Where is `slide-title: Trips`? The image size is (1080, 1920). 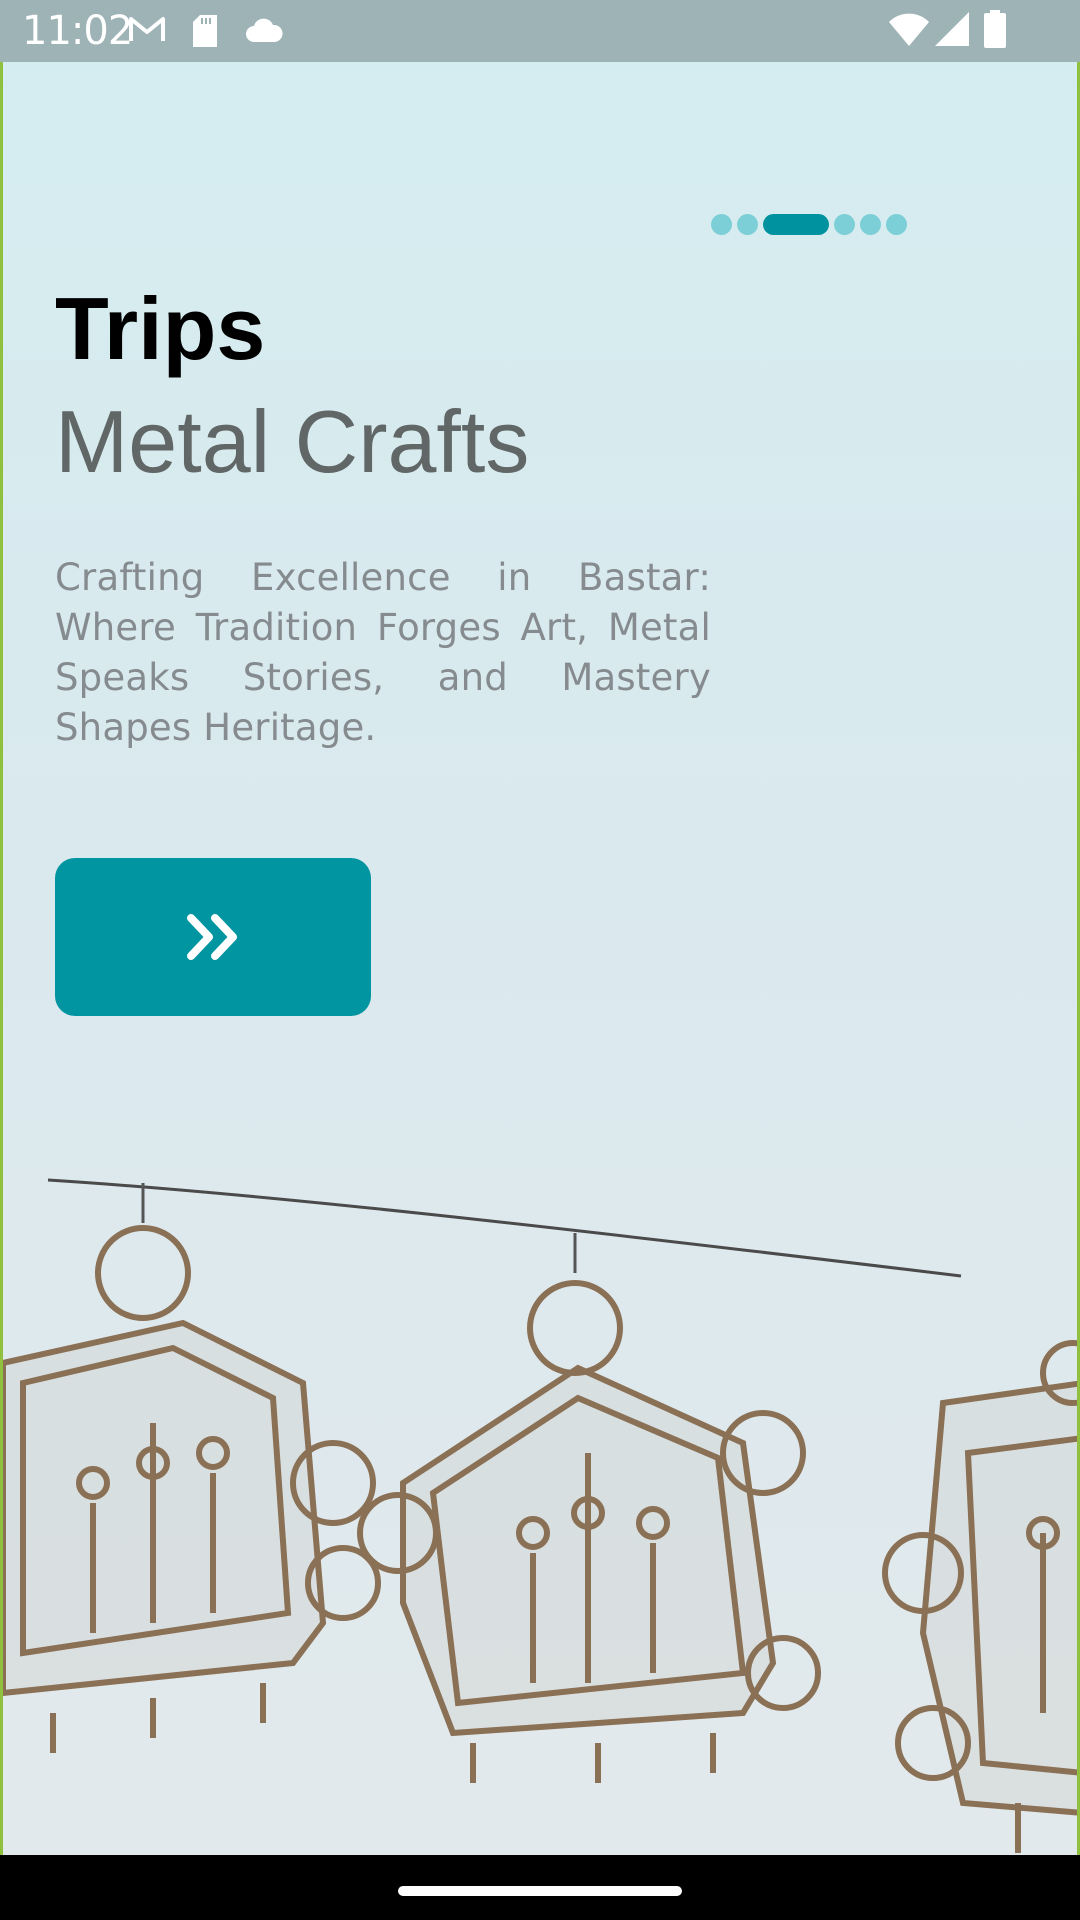
slide-title: Trips is located at coordinates (160, 328).